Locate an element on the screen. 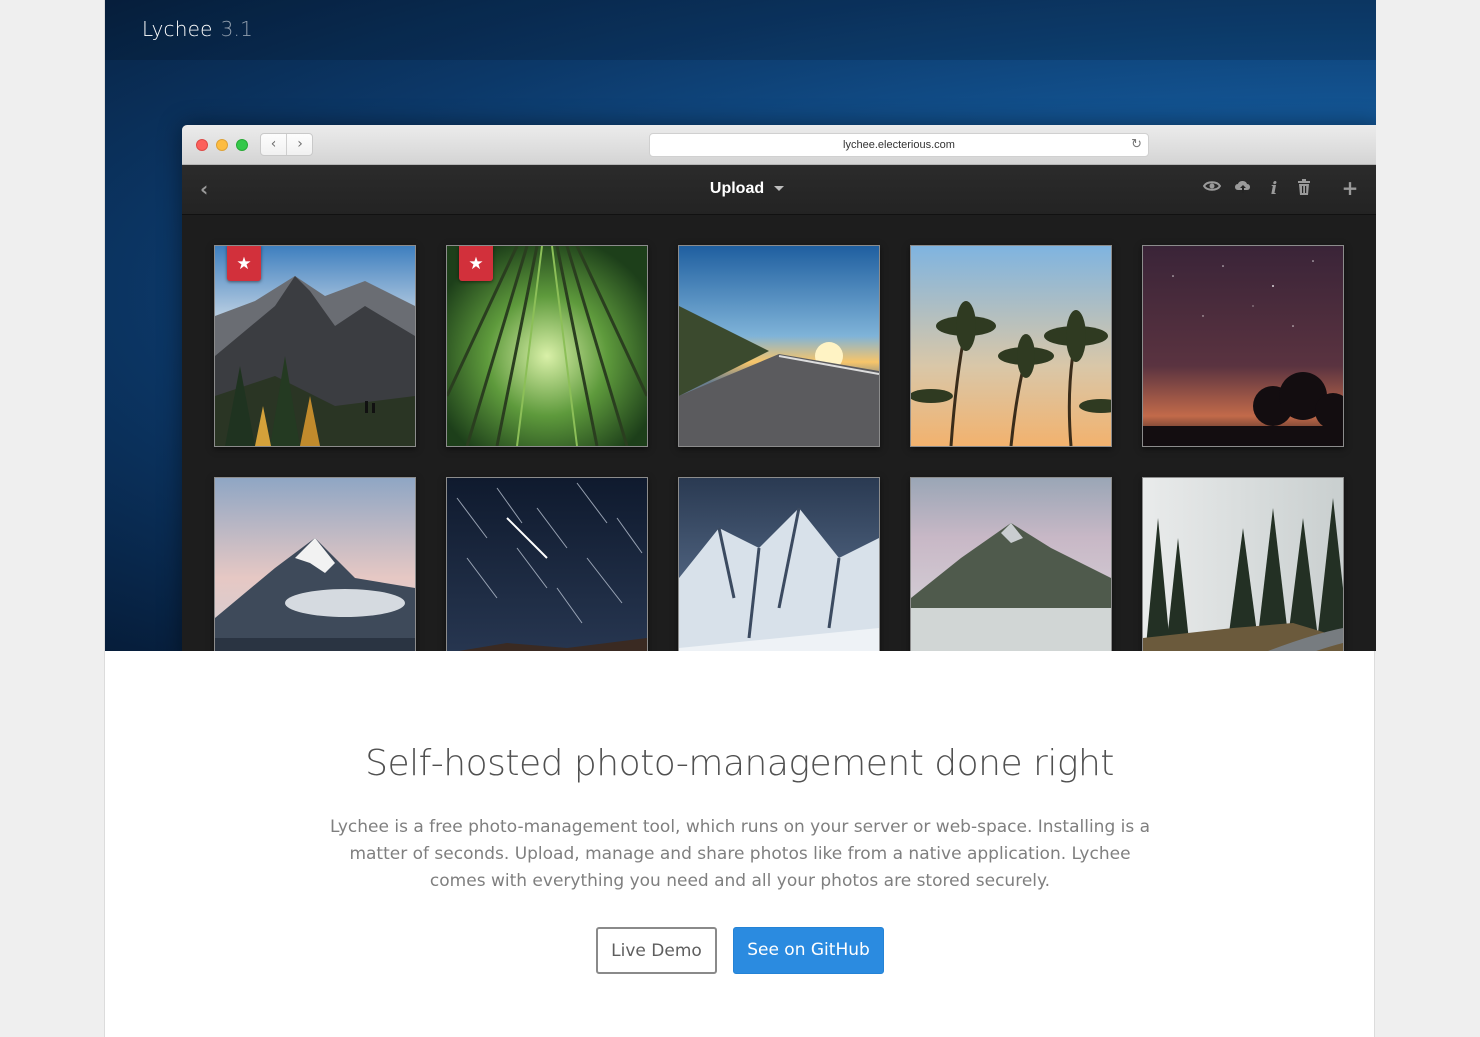  toolbar-title: Upload is located at coordinates (779, 189).